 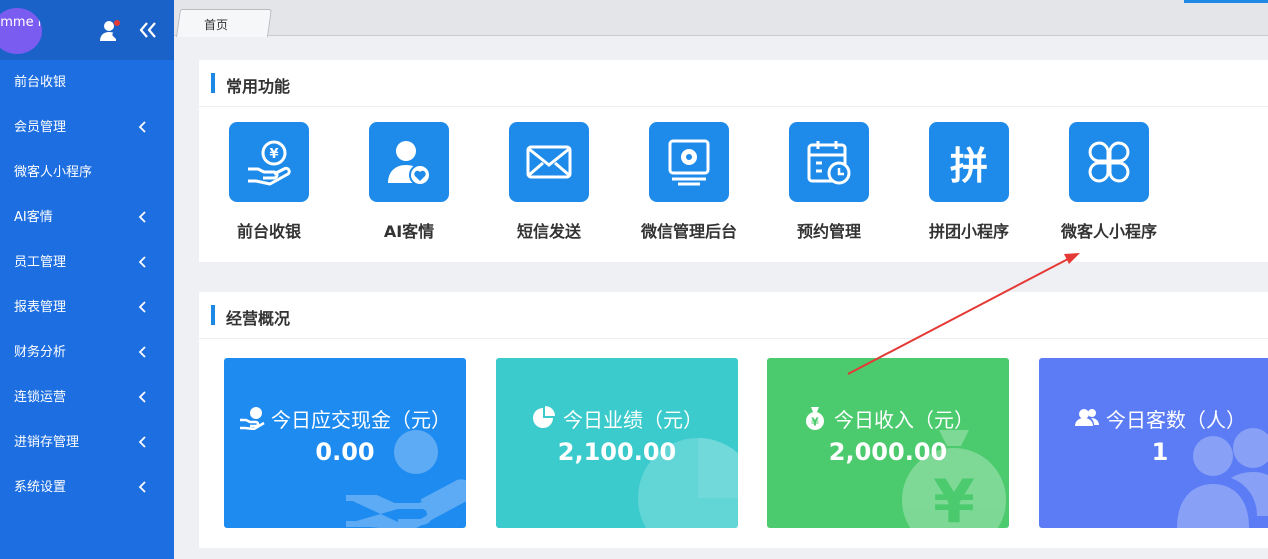 What do you see at coordinates (258, 86) in the screenshot?
I see `panel-title: 常用功能` at bounding box center [258, 86].